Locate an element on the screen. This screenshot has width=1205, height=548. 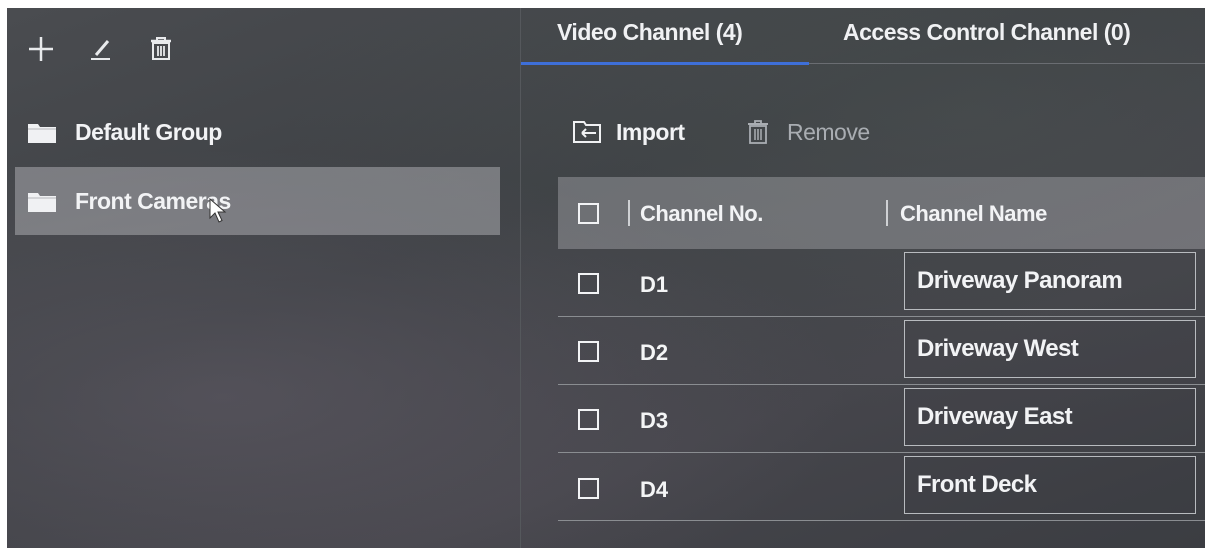
delete-group-button is located at coordinates (161, 49).